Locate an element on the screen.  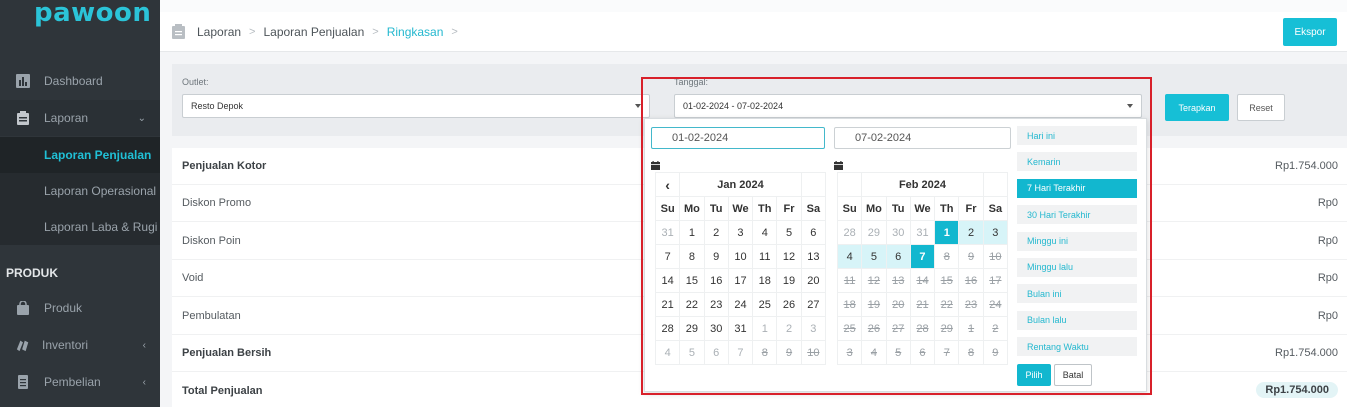
sidebar-subitem-laporan-penjualan: Laporan Penjualan is located at coordinates (80, 155).